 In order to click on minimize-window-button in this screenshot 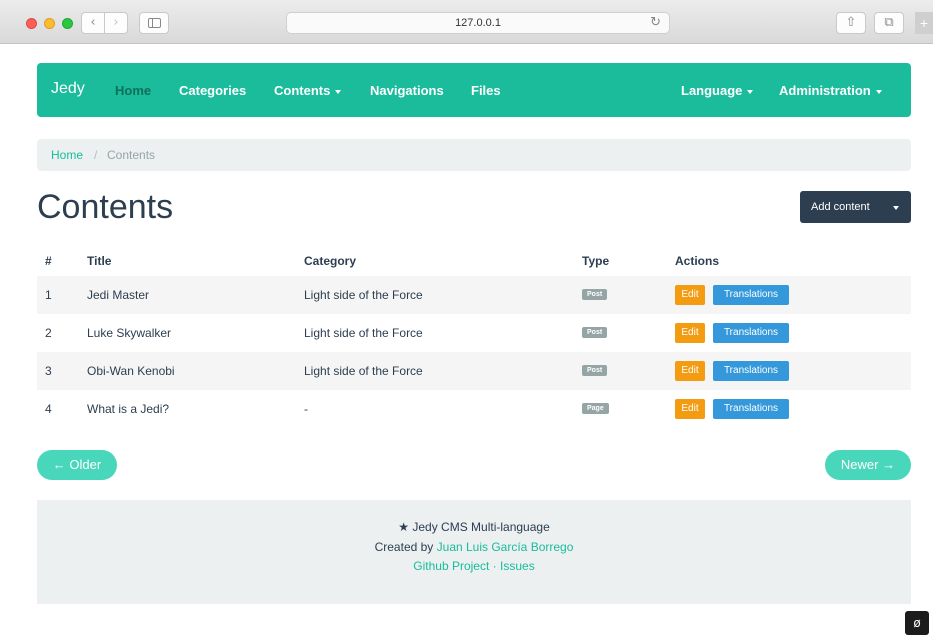, I will do `click(49, 23)`.